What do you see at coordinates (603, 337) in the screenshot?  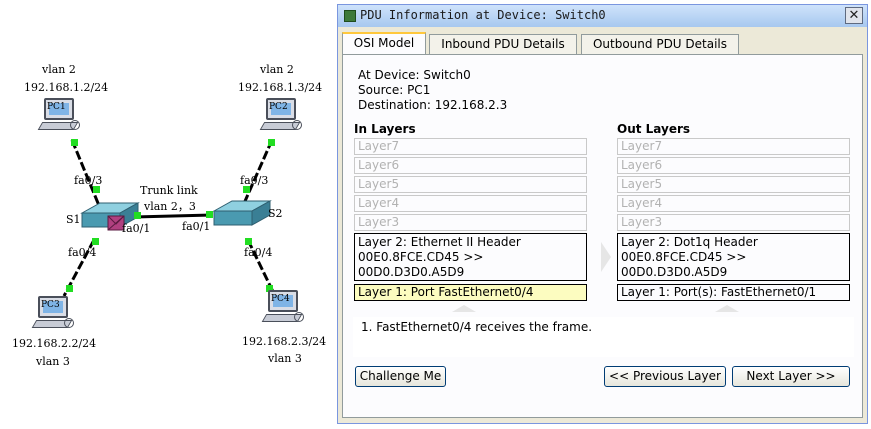 I see `layer-description-box: 1. FastEthernet0/4 receives the frame.` at bounding box center [603, 337].